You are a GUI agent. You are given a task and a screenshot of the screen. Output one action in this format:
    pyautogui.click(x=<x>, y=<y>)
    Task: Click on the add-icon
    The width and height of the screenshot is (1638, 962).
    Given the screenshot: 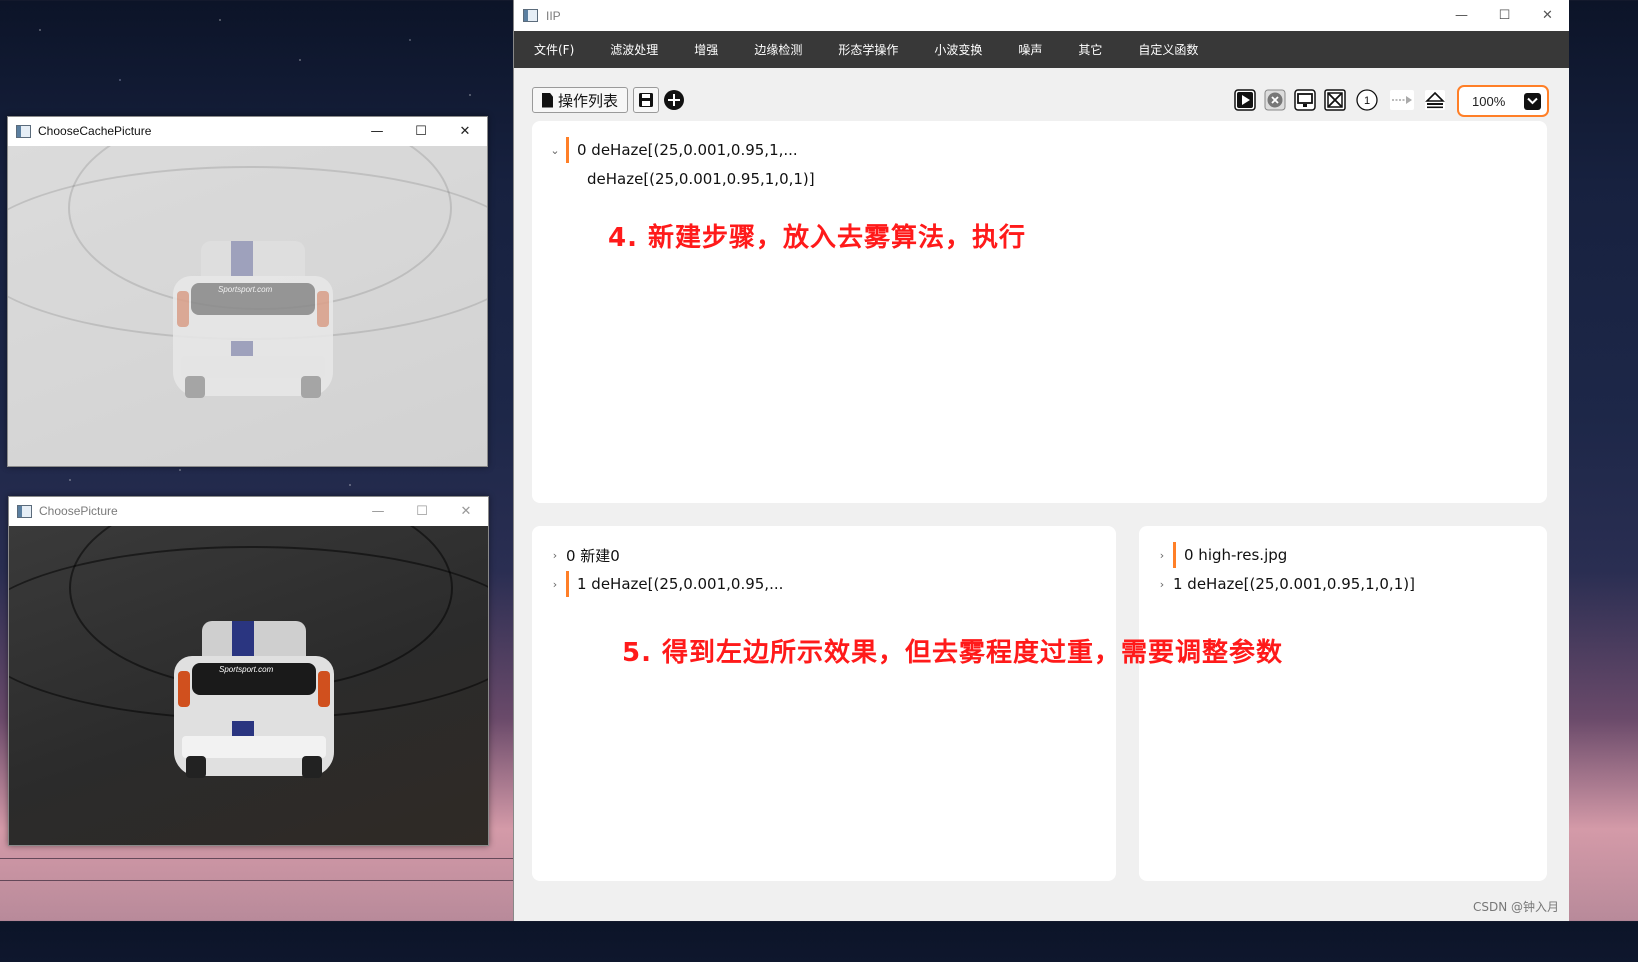 What is the action you would take?
    pyautogui.click(x=674, y=100)
    